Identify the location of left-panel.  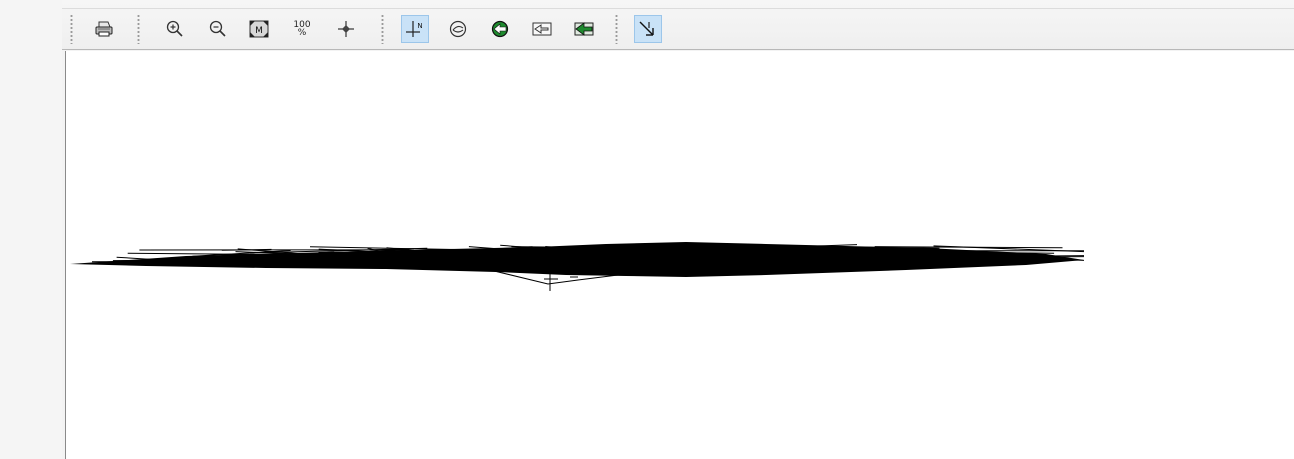
(31, 229).